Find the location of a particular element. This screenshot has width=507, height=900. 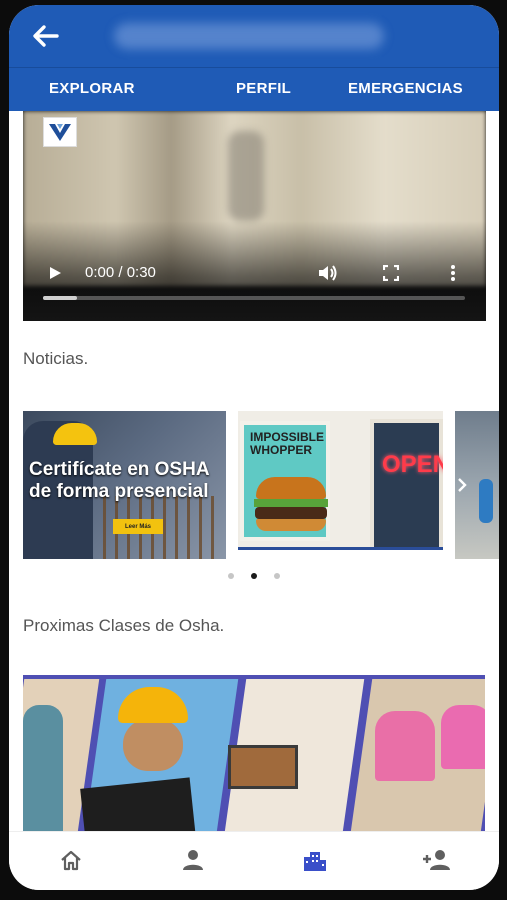

tab-emergencias: EMERGENCIAS is located at coordinates (405, 88).